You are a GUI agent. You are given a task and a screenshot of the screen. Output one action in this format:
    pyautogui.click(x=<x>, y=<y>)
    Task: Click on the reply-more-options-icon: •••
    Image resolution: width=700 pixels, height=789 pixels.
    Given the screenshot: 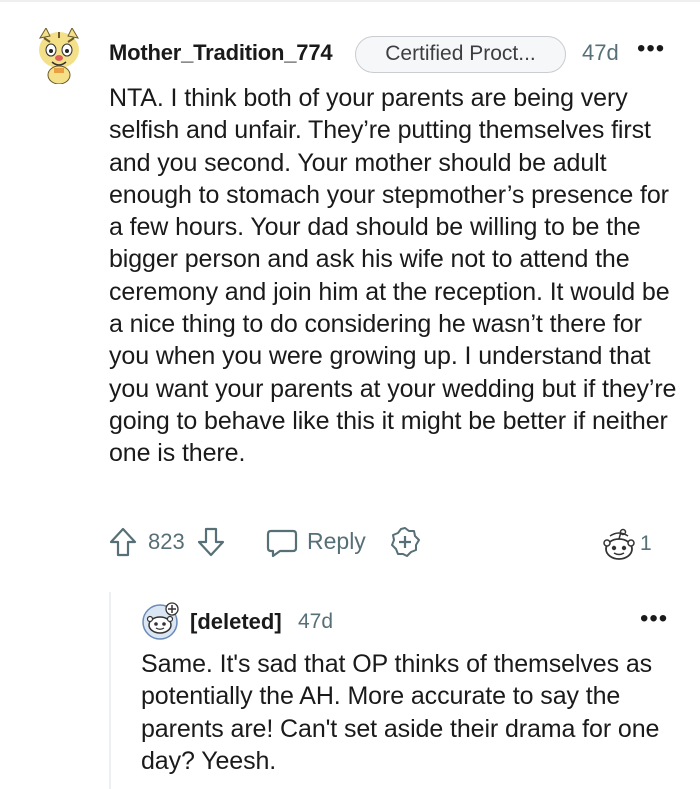 What is the action you would take?
    pyautogui.click(x=654, y=619)
    